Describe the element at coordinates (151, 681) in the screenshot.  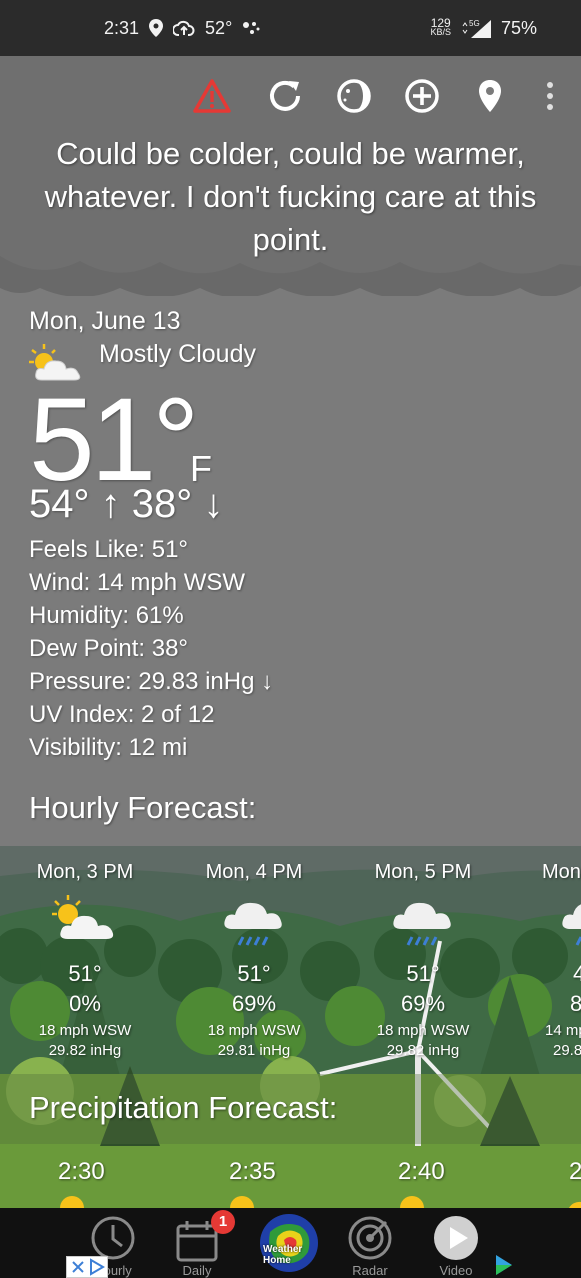
I see `pressure: Pressure: 29.83 inHg ↓` at that location.